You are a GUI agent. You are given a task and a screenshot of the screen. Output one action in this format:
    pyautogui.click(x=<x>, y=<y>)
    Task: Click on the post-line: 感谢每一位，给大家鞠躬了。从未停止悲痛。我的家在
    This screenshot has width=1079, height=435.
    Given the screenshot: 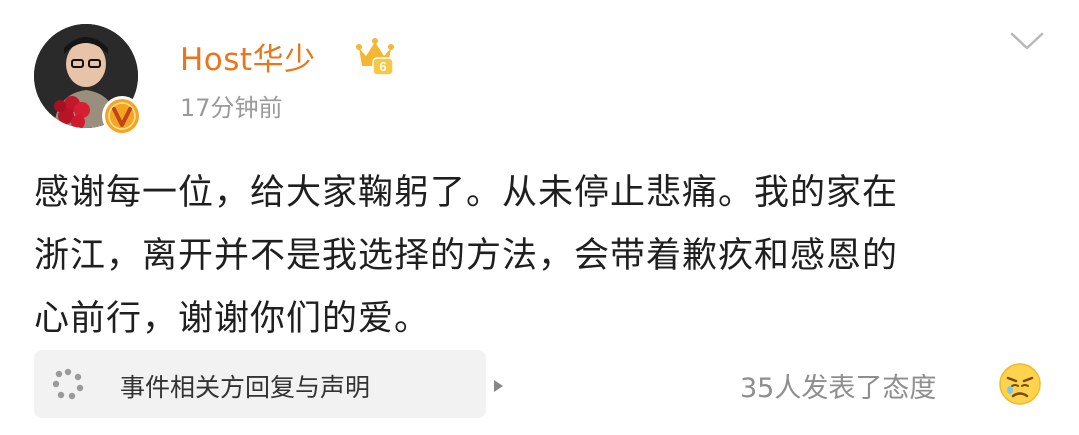 What is the action you would take?
    pyautogui.click(x=466, y=193)
    